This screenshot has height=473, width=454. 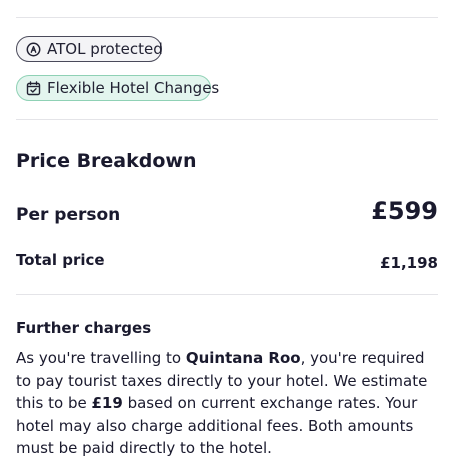 I want to click on badges-divider, so click(x=227, y=119).